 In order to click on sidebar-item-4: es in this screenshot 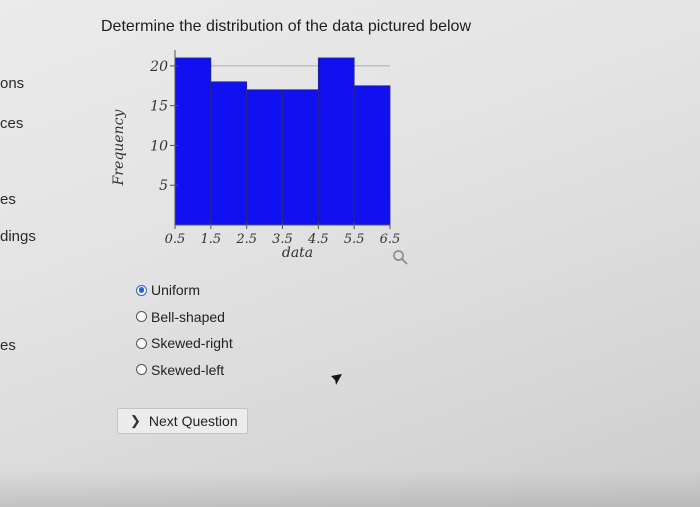, I will do `click(8, 345)`.